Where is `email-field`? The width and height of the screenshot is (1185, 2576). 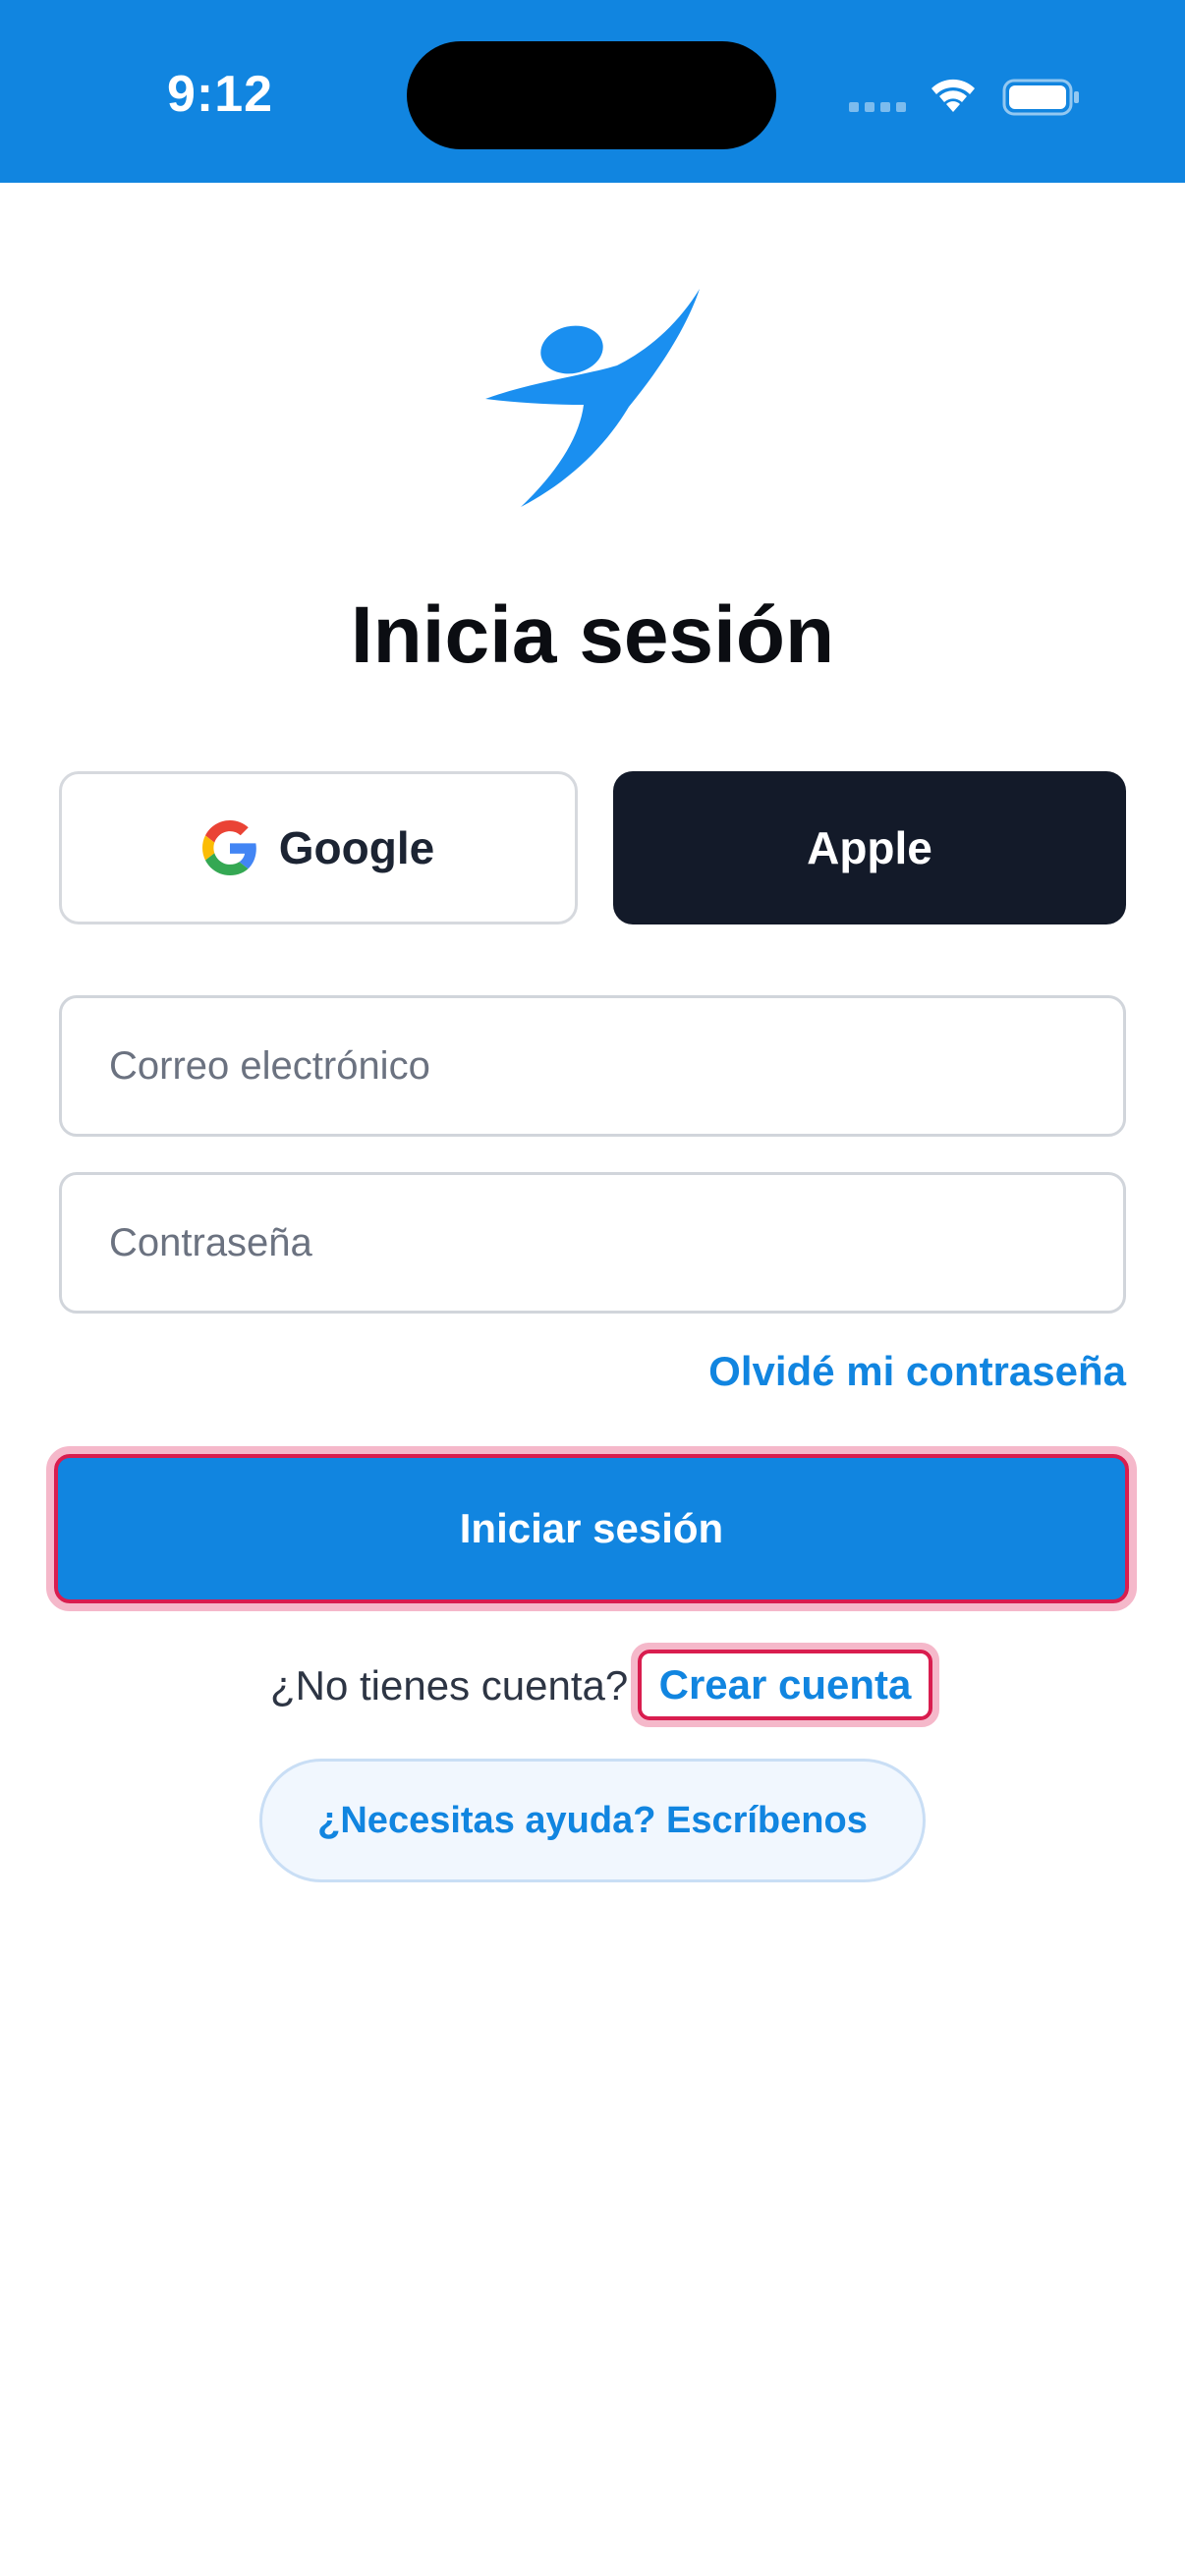 email-field is located at coordinates (592, 1066).